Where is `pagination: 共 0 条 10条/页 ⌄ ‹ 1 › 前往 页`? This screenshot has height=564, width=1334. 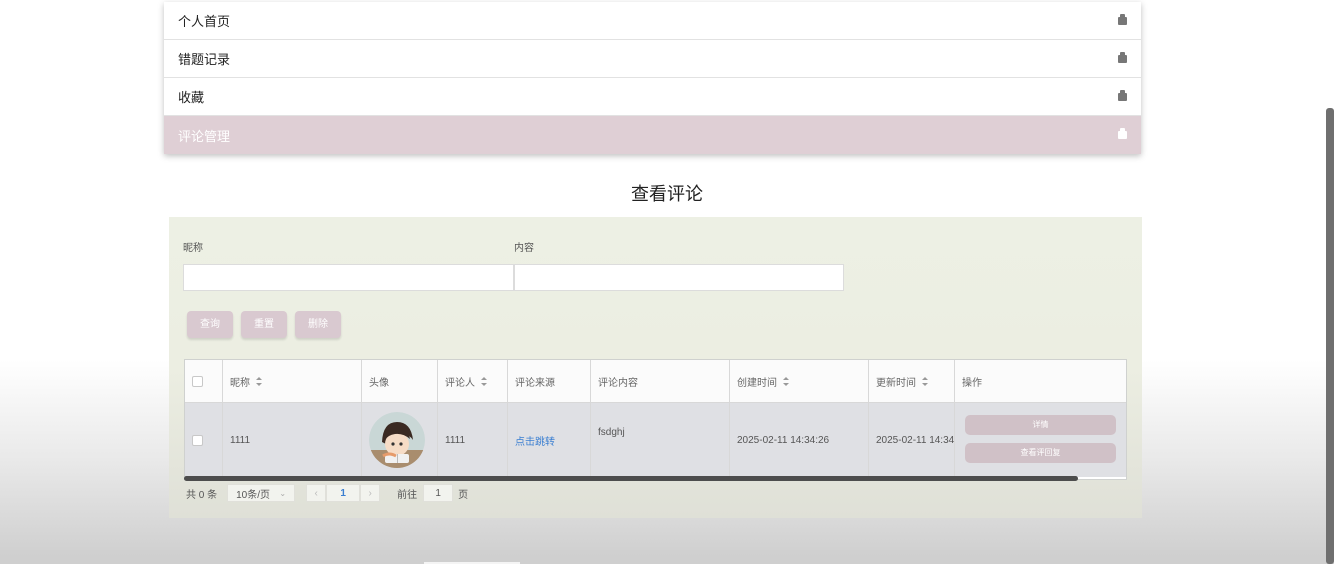
pagination: 共 0 条 10条/页 ⌄ ‹ 1 › 前往 页 is located at coordinates (327, 493).